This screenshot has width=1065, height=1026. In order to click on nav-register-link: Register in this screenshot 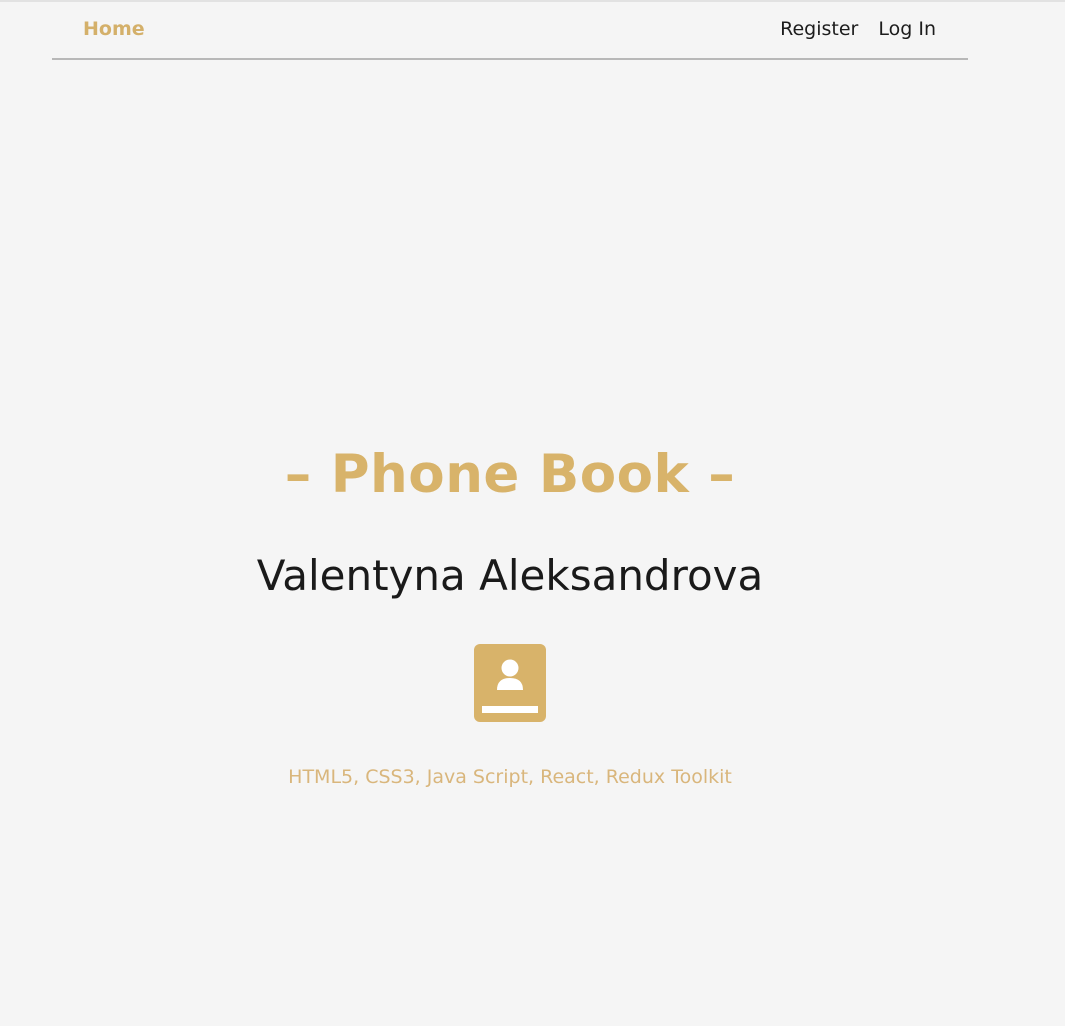, I will do `click(819, 29)`.